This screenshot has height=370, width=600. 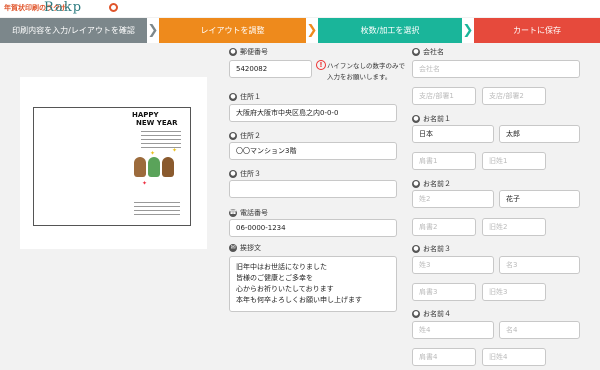 I want to click on greeting-label: ✉ 挨拶文, so click(x=245, y=248).